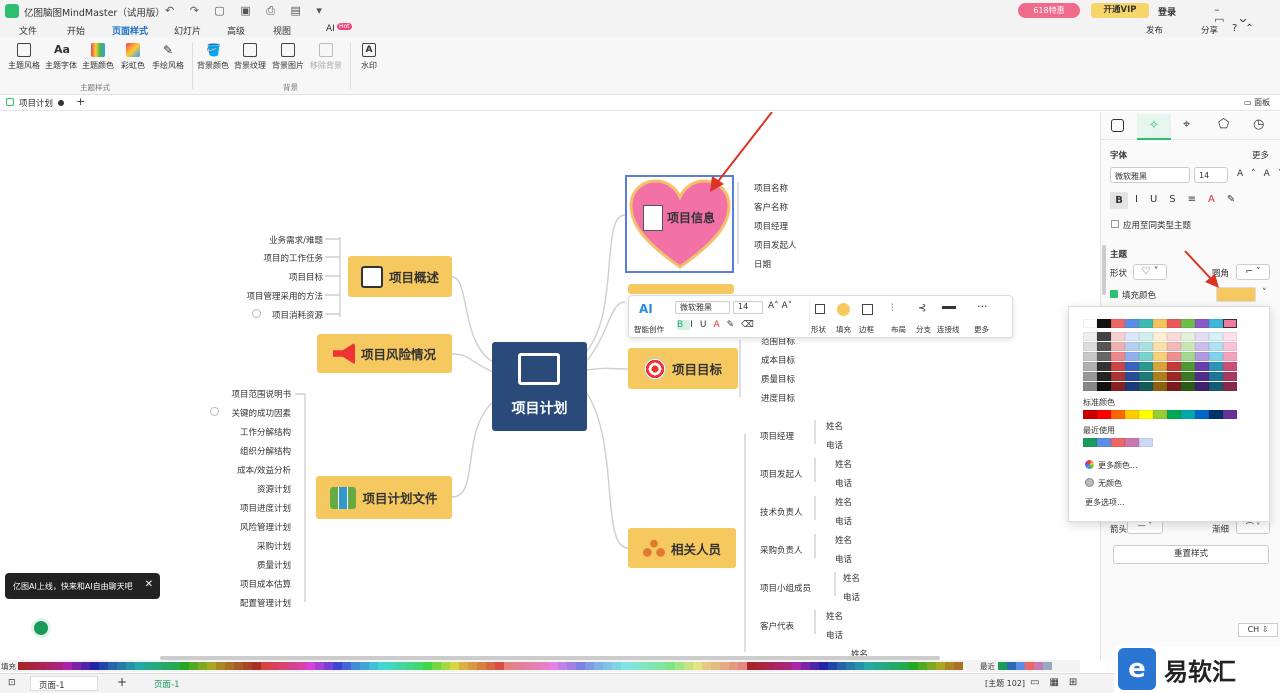  I want to click on panel-font-select: 微软雅黑, so click(1150, 175).